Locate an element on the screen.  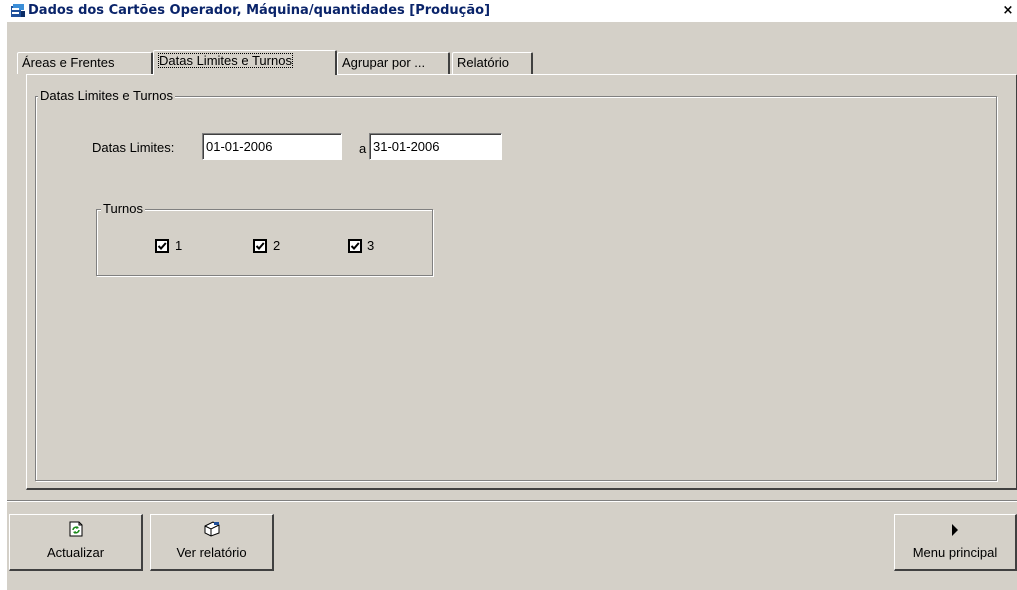
turno-1-checkbox is located at coordinates (162, 246).